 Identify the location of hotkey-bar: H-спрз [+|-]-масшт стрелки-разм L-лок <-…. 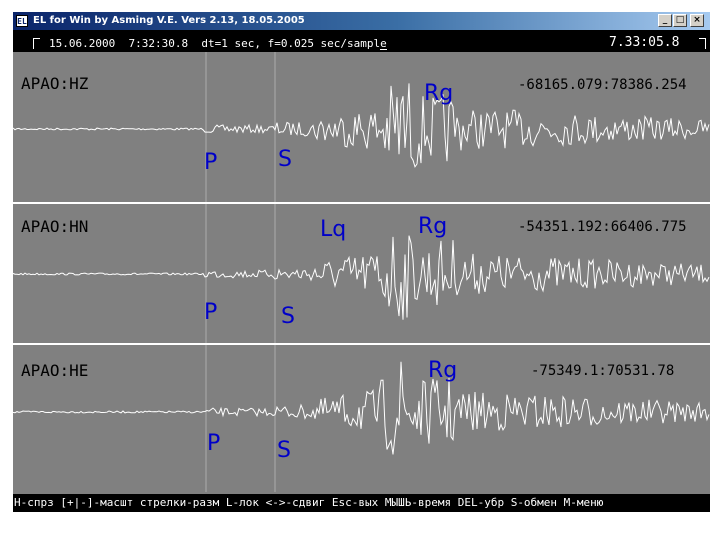
(361, 503).